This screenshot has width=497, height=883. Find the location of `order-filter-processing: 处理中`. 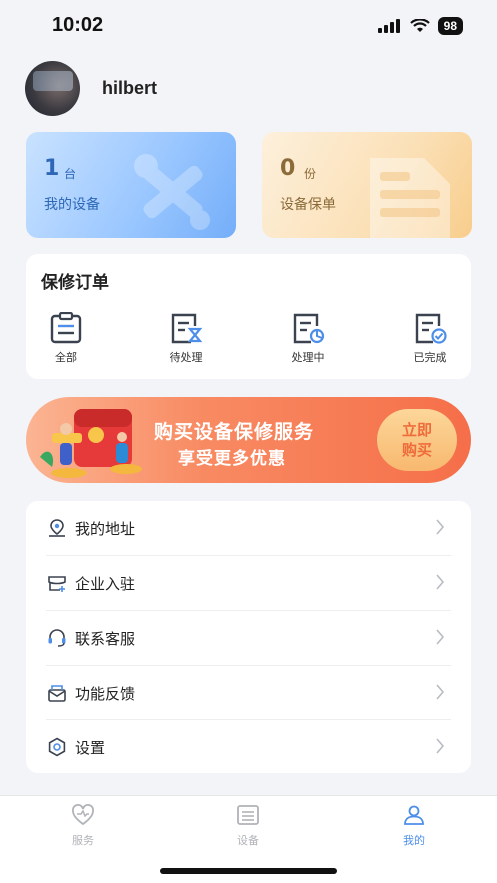

order-filter-processing: 处理中 is located at coordinates (308, 338).